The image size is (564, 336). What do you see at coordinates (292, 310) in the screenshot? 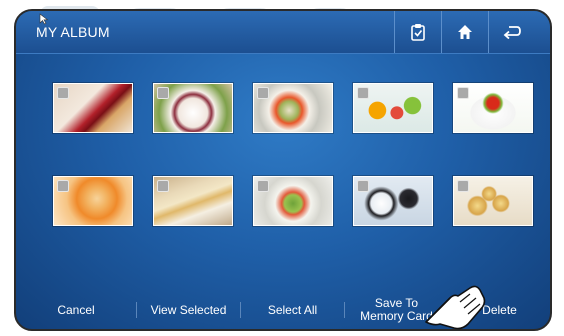
I see `select-all-button: Select All` at bounding box center [292, 310].